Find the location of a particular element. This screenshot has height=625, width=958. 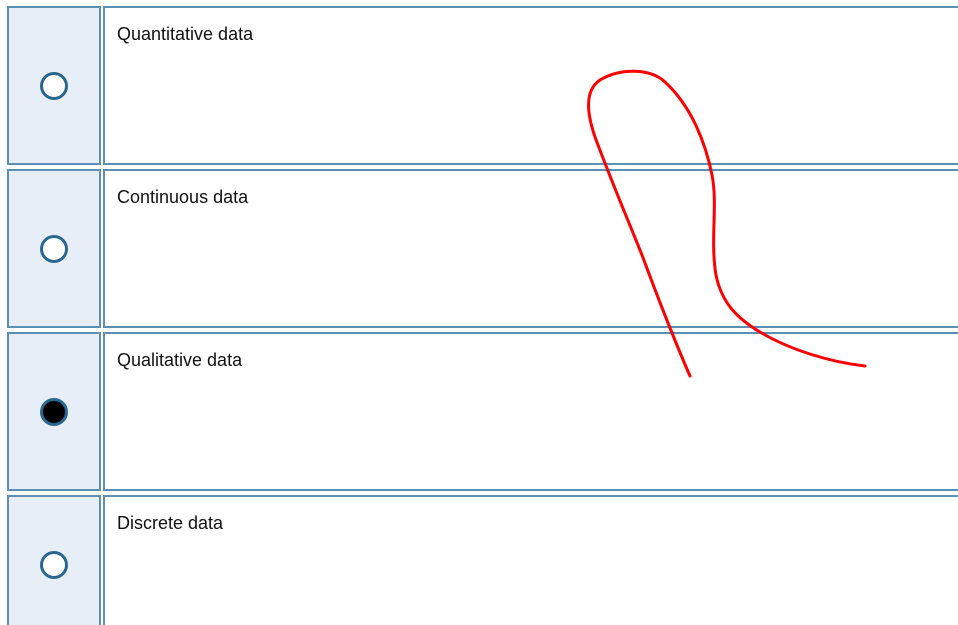

radio-button-quantitative is located at coordinates (54, 85).